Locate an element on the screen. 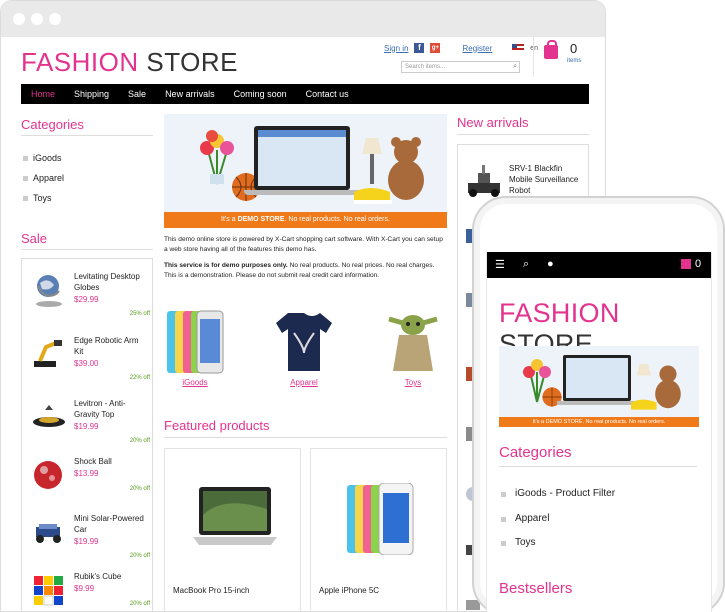 This screenshot has width=725, height=612. nav-new-arrivals: New arrivals is located at coordinates (190, 94).